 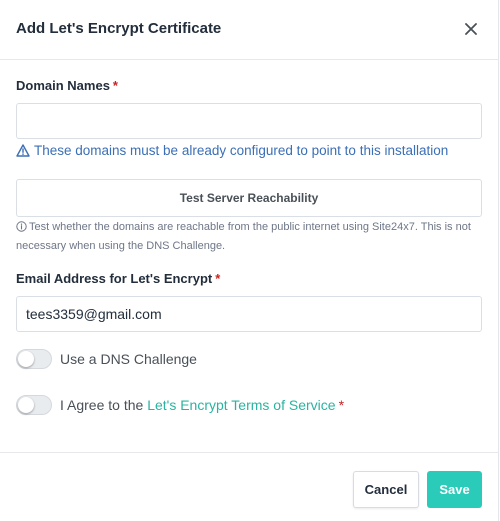 I want to click on terms-of-service-link: Let's Encrypt Terms of Service, so click(x=241, y=405).